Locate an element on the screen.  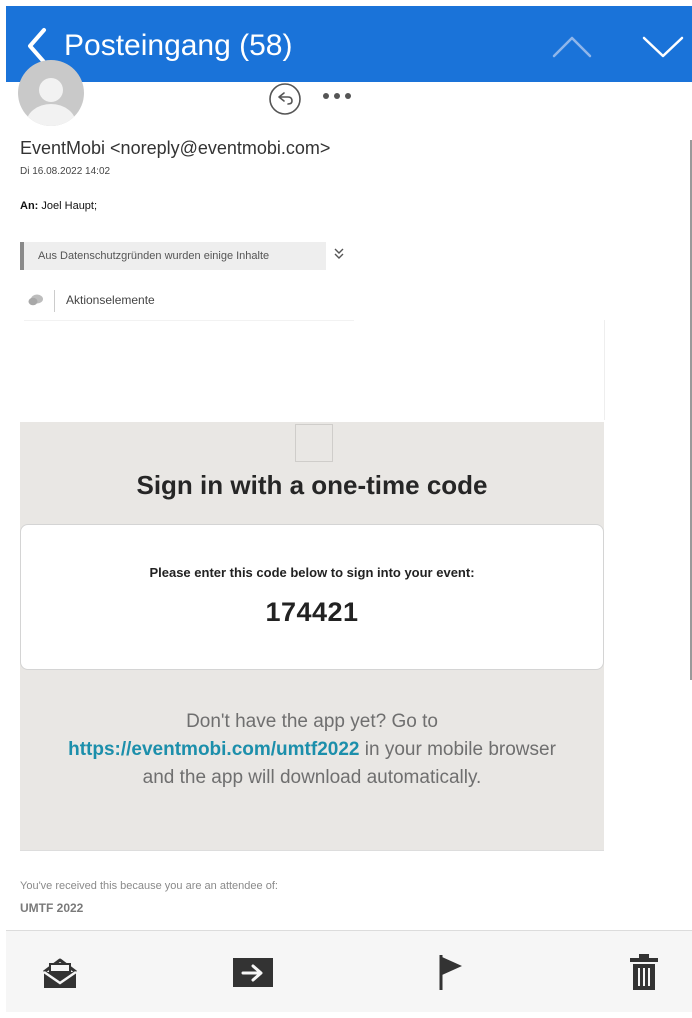
bottom-toolbar is located at coordinates (349, 971).